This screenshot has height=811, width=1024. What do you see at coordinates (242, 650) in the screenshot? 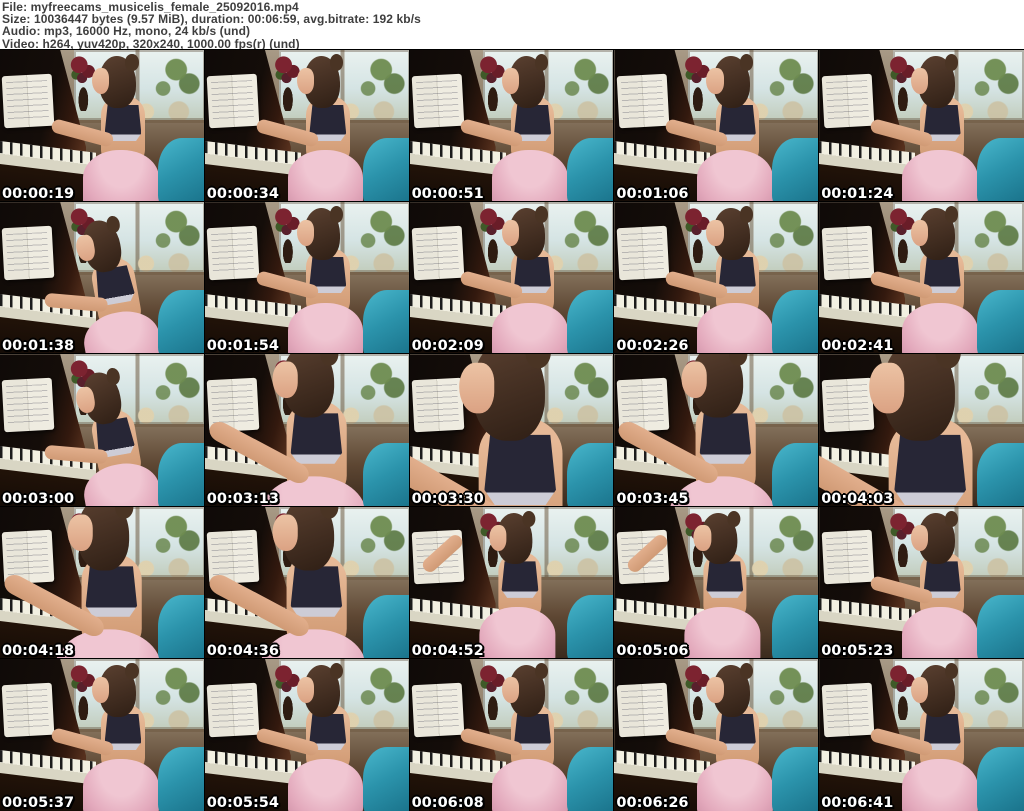
I see `timestamp-label: 00:04:36` at bounding box center [242, 650].